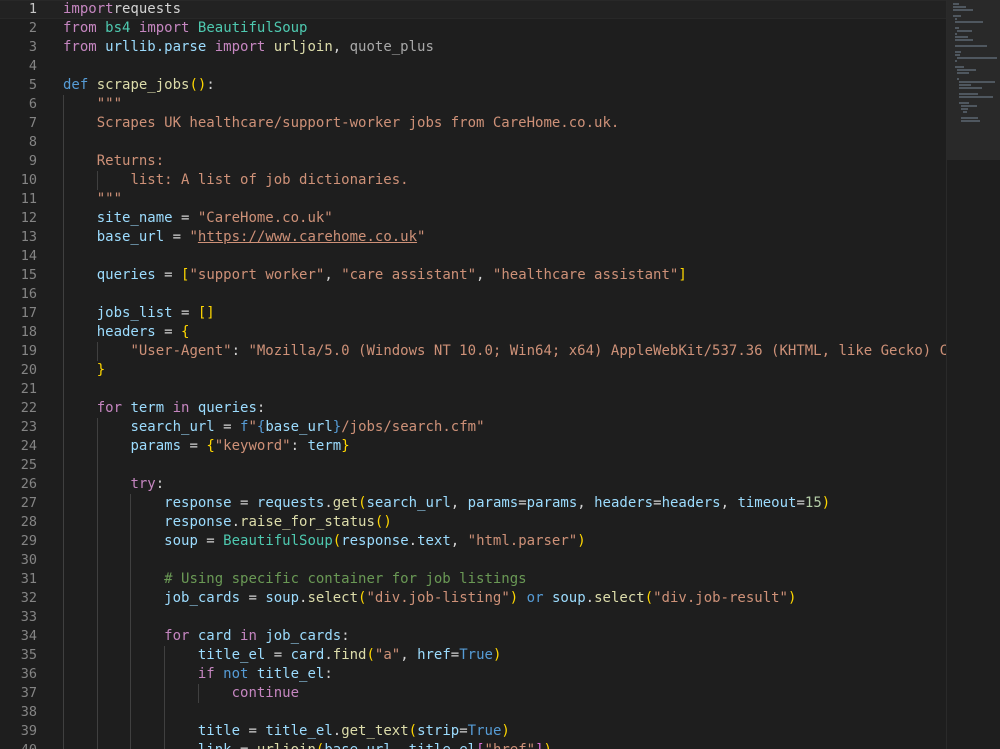  What do you see at coordinates (28, 598) in the screenshot?
I see `line-number: 32` at bounding box center [28, 598].